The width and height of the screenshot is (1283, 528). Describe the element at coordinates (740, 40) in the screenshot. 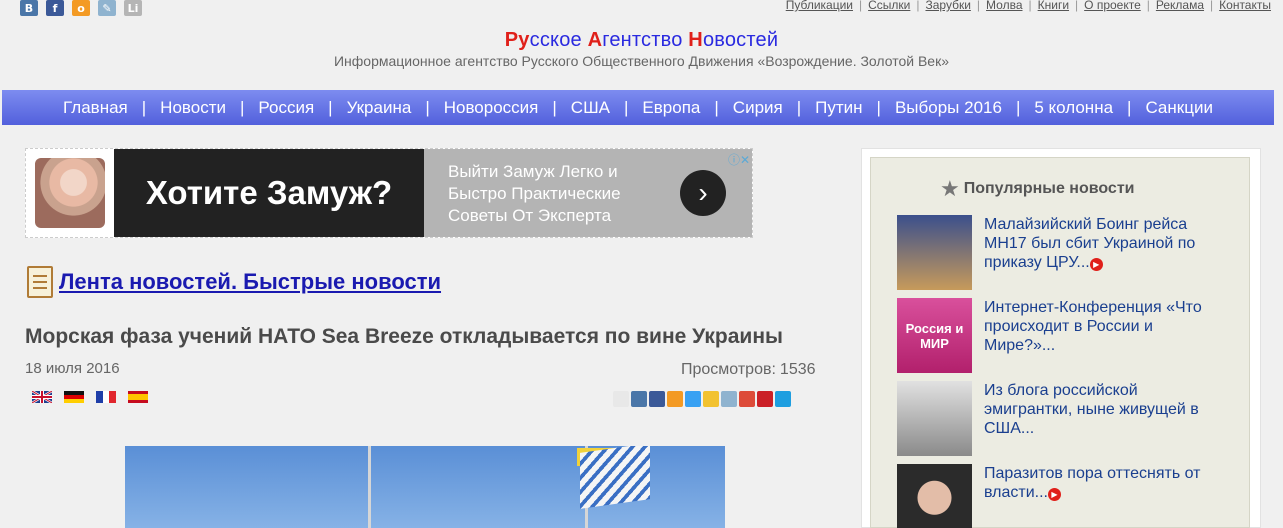

I see `site-title-part: овостей` at that location.